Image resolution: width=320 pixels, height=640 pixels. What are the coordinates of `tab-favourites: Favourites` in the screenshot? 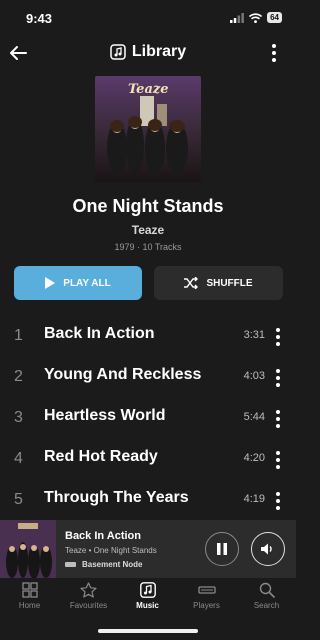 It's located at (88, 602).